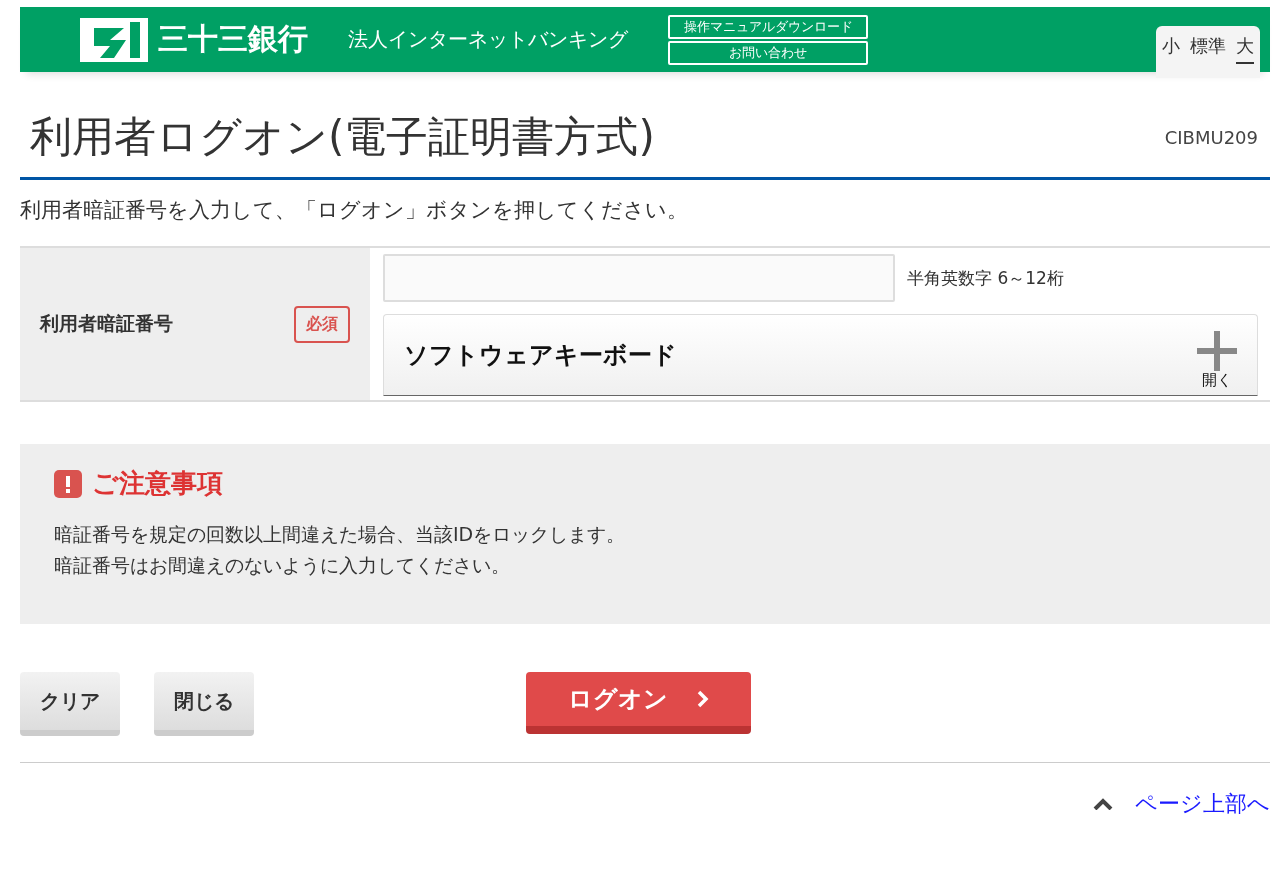 The image size is (1285, 873). What do you see at coordinates (1208, 49) in the screenshot?
I see `font-size-option: 標準` at bounding box center [1208, 49].